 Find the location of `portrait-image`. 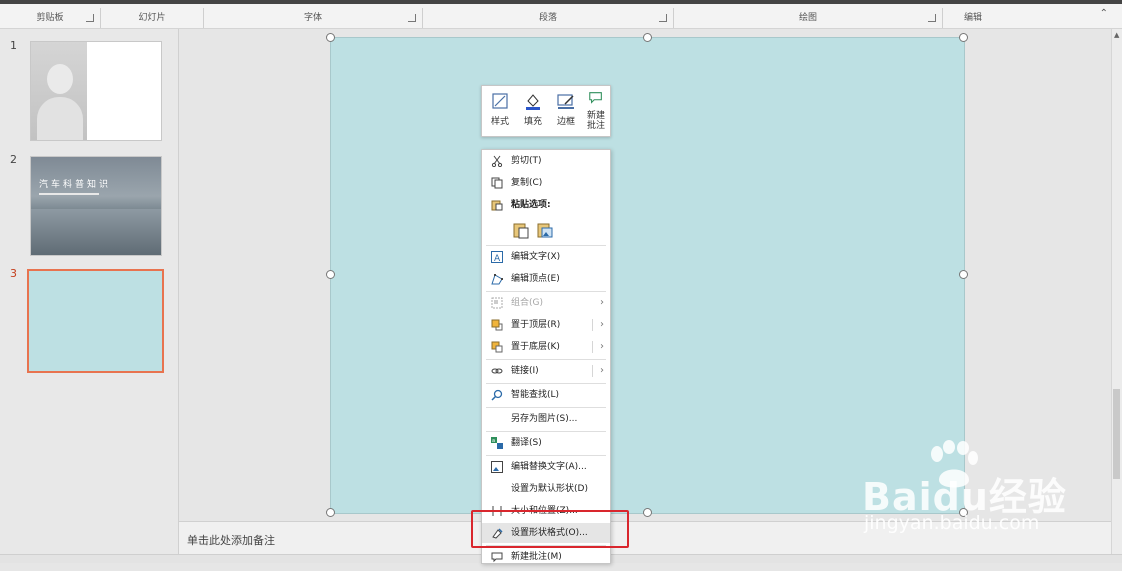

portrait-image is located at coordinates (59, 91).